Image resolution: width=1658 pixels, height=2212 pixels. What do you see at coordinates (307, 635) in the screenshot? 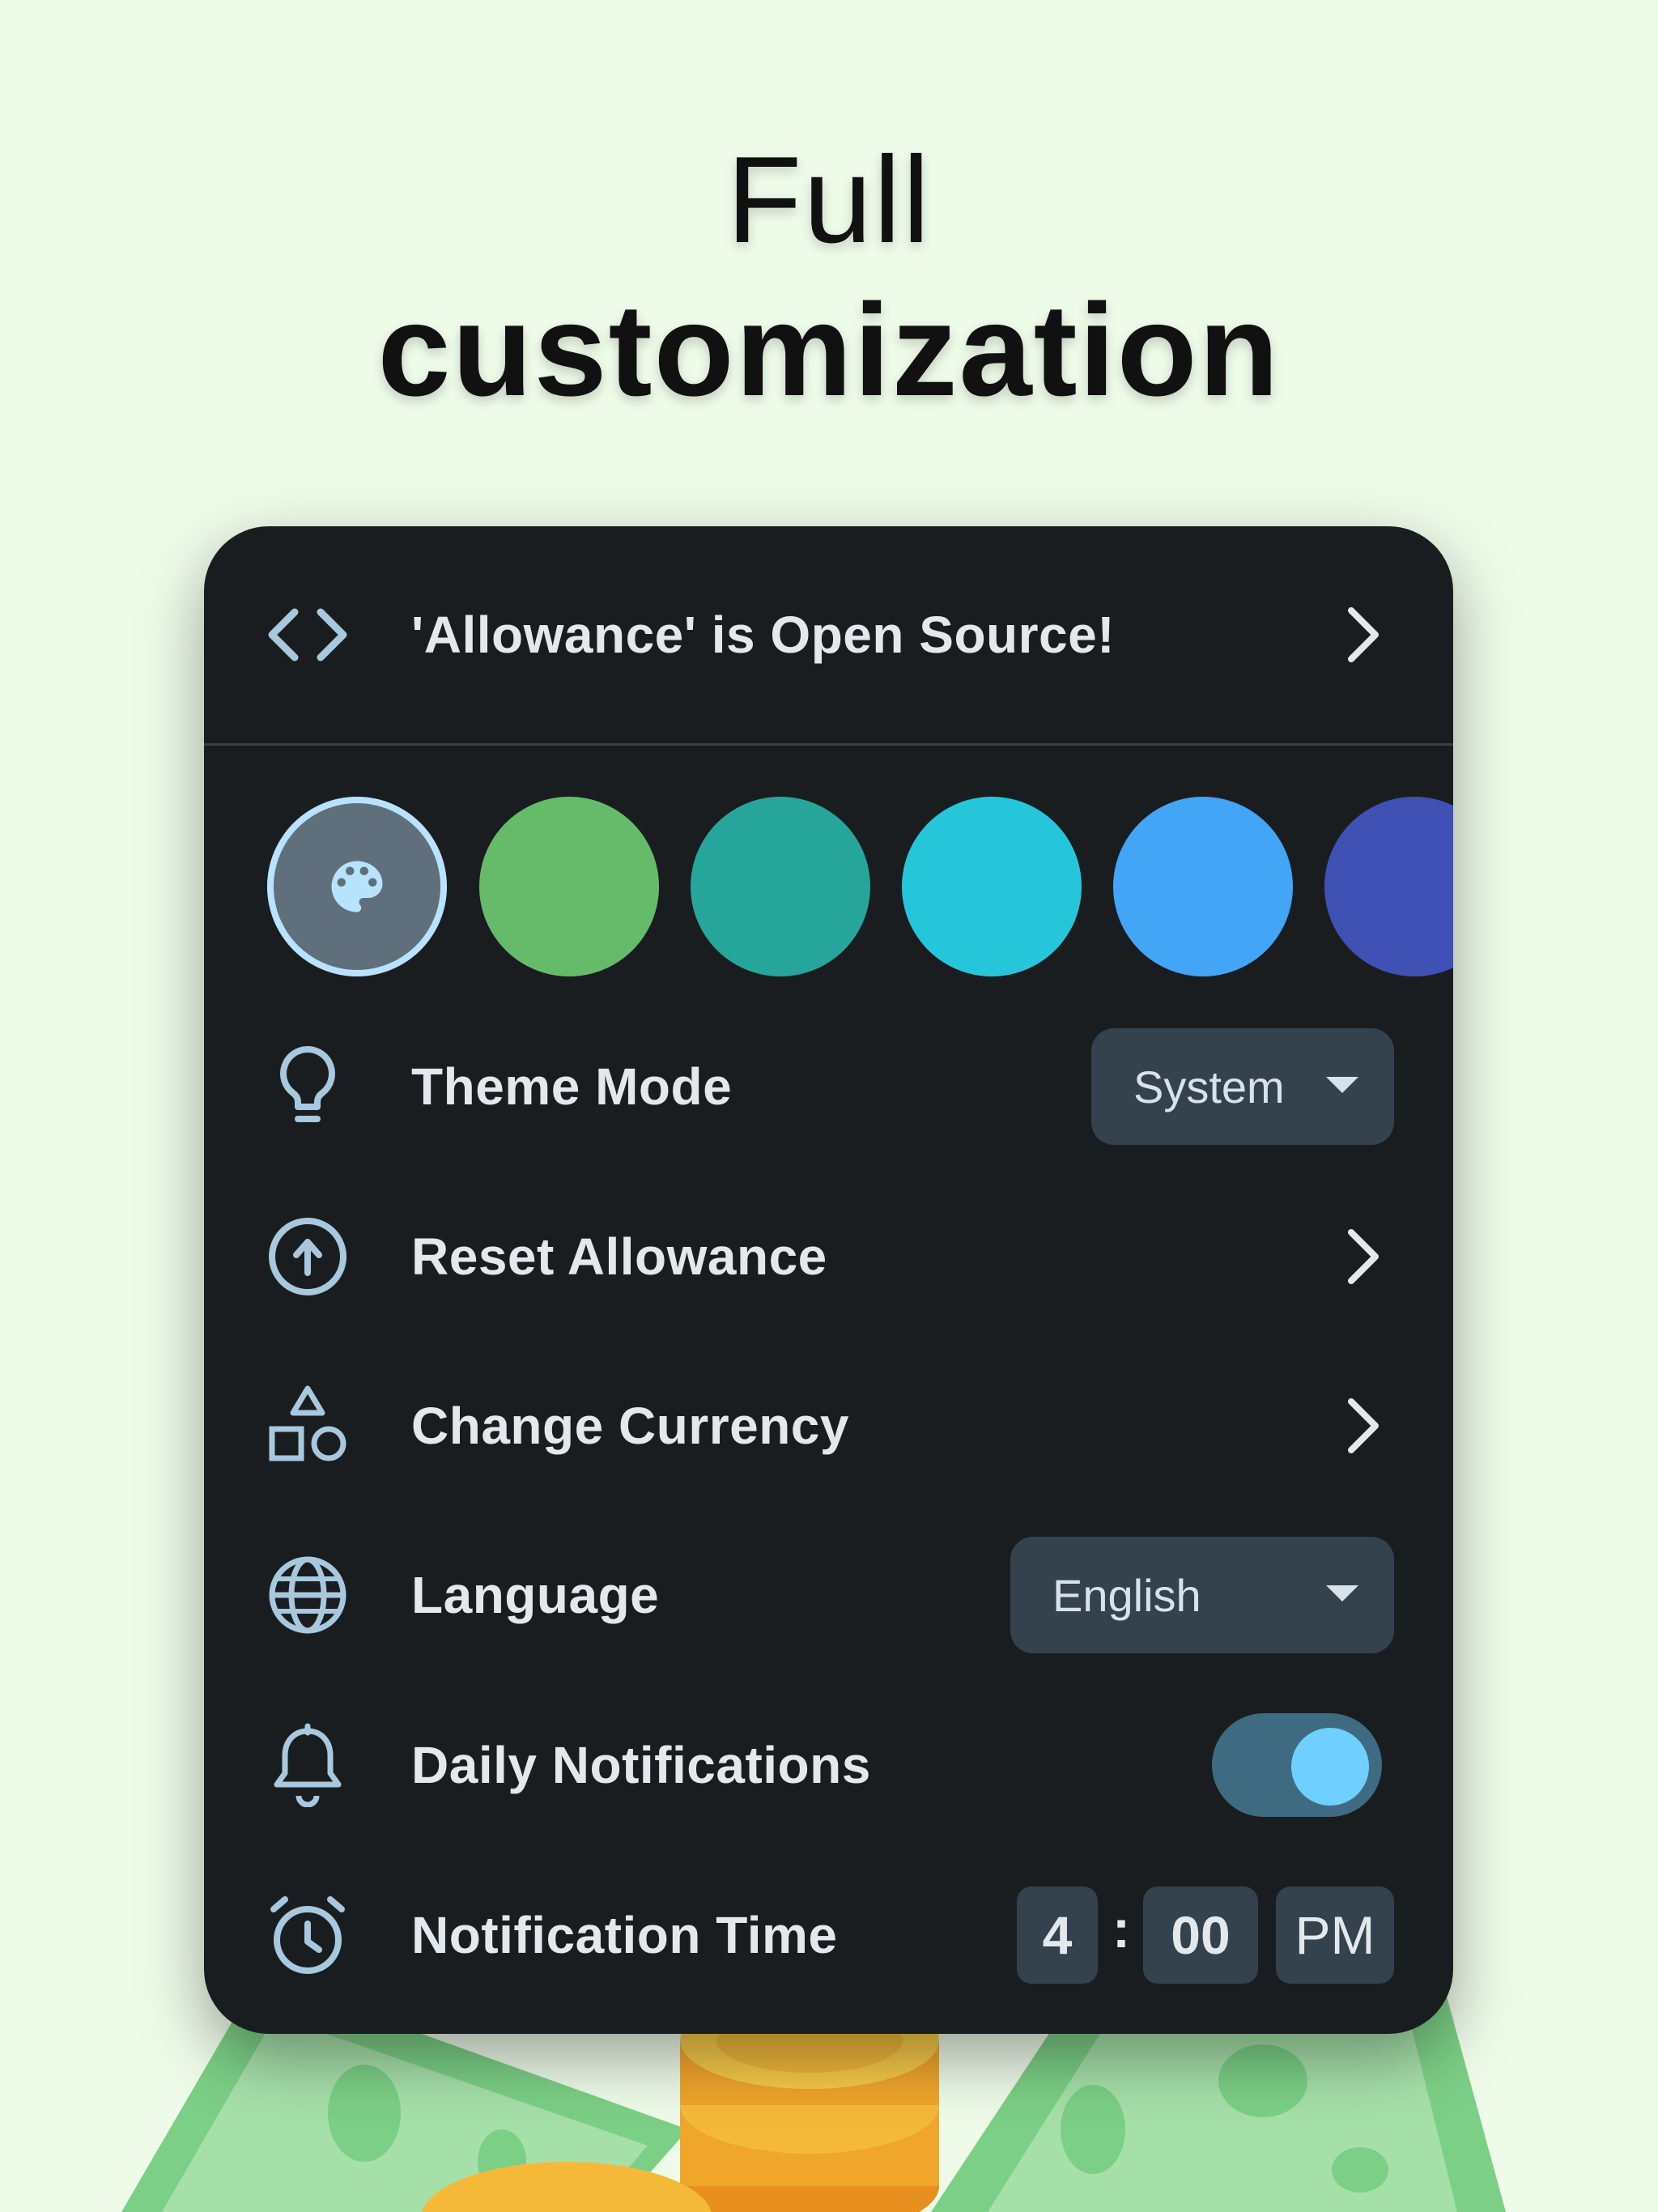
I see `code-icon` at bounding box center [307, 635].